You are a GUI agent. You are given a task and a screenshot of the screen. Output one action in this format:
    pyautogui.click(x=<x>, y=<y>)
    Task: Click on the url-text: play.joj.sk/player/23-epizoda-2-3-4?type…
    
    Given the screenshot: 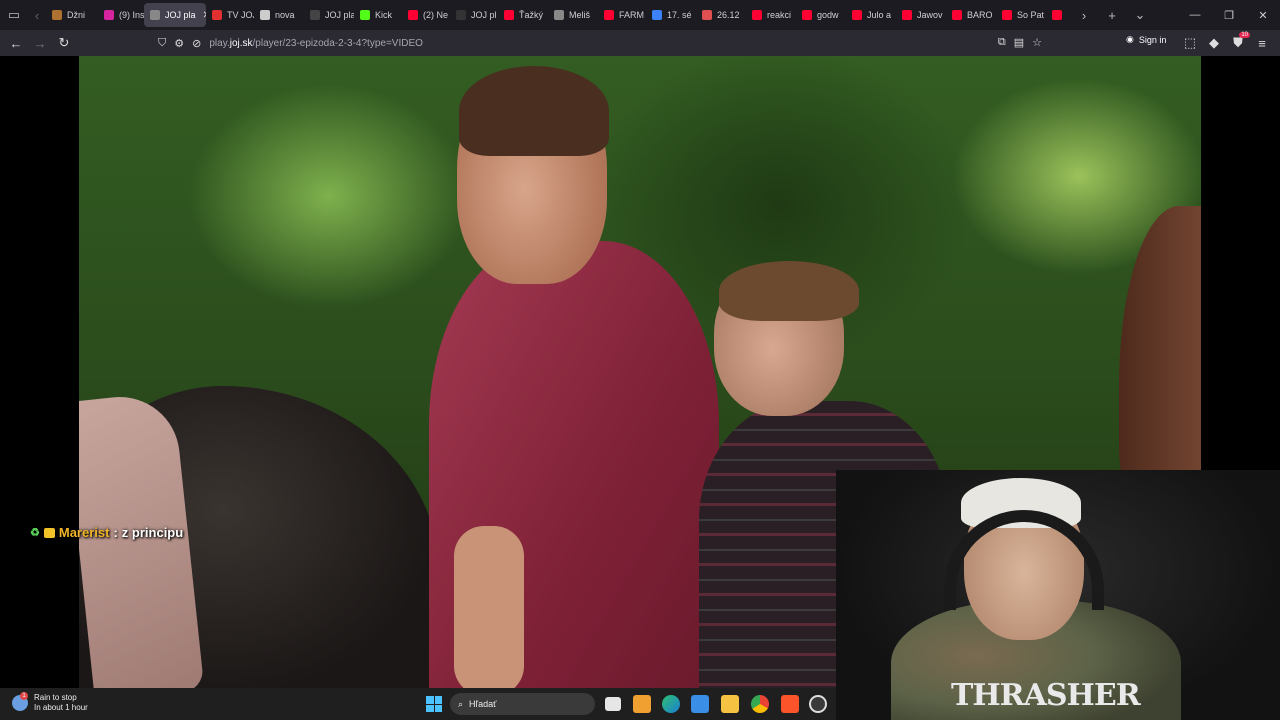 What is the action you would take?
    pyautogui.click(x=316, y=43)
    